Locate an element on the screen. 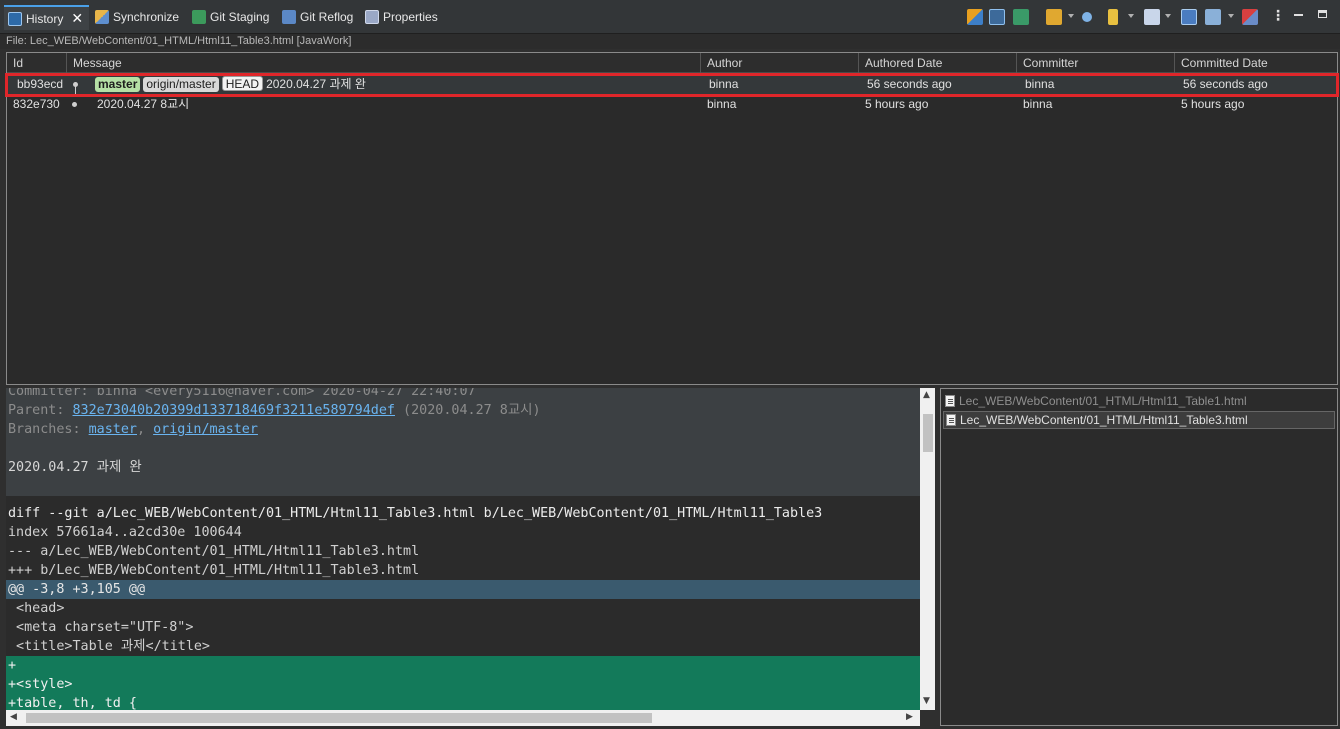  diff-hunk-line: @@ -3,8 +3,105 @@ is located at coordinates (463, 589).